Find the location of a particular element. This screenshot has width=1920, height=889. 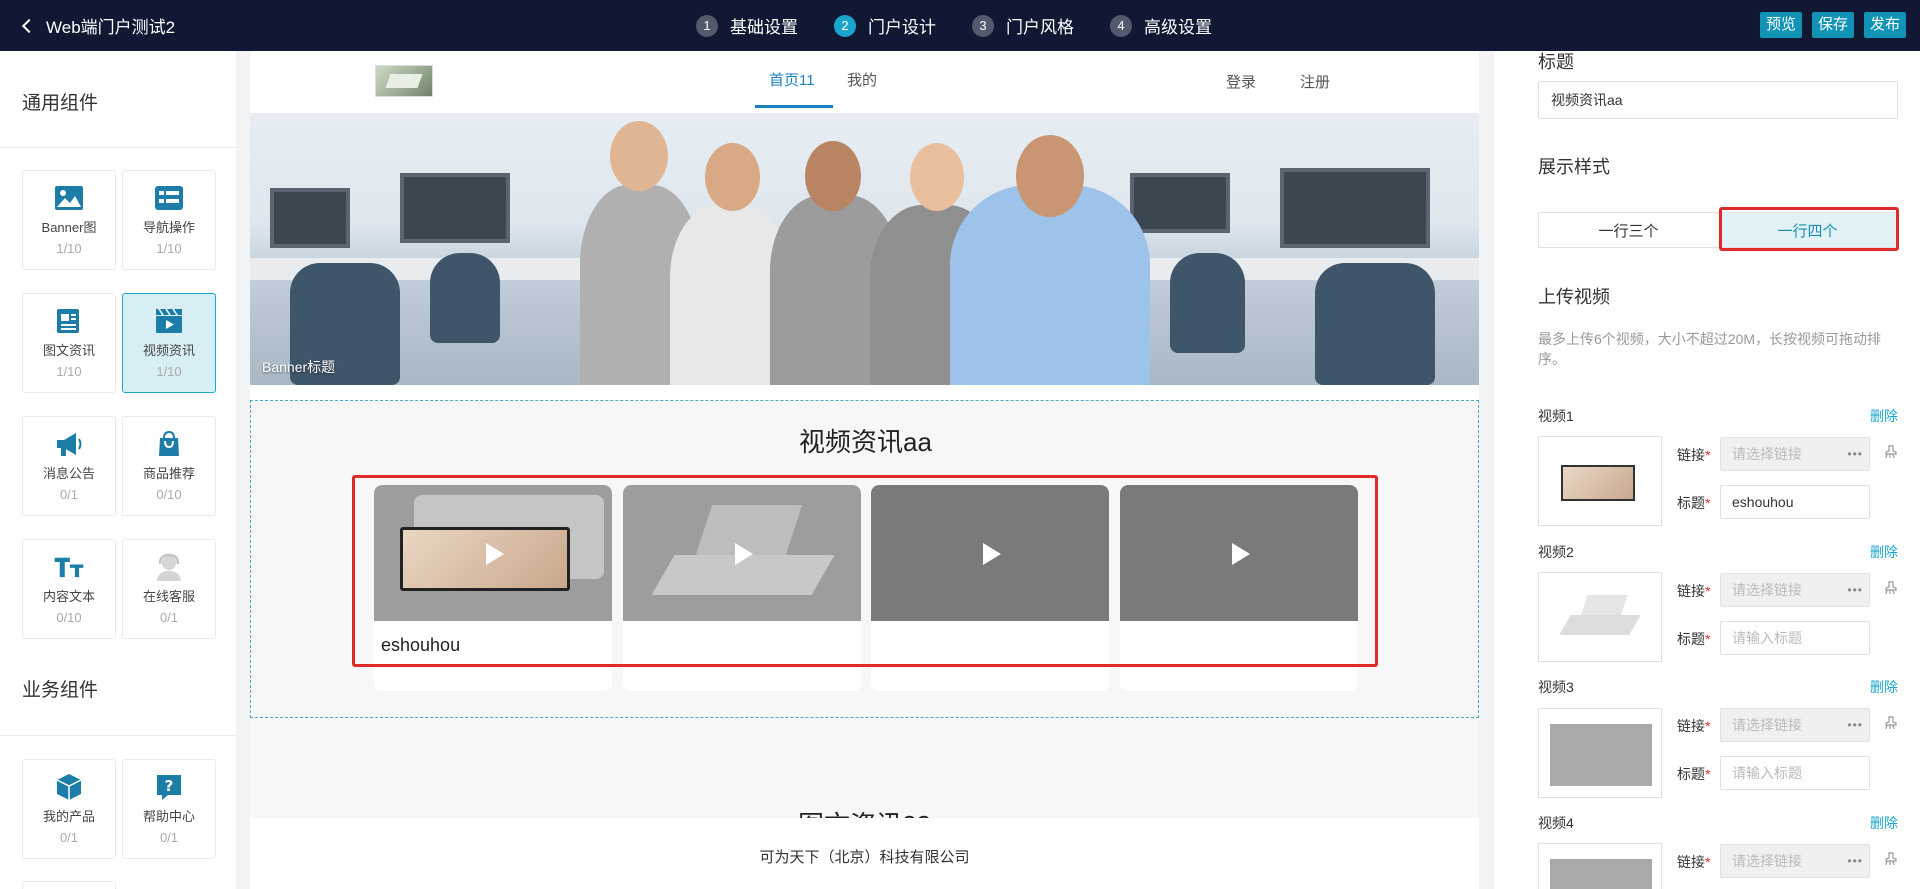

video-4-thumbnail is located at coordinates (1600, 866).